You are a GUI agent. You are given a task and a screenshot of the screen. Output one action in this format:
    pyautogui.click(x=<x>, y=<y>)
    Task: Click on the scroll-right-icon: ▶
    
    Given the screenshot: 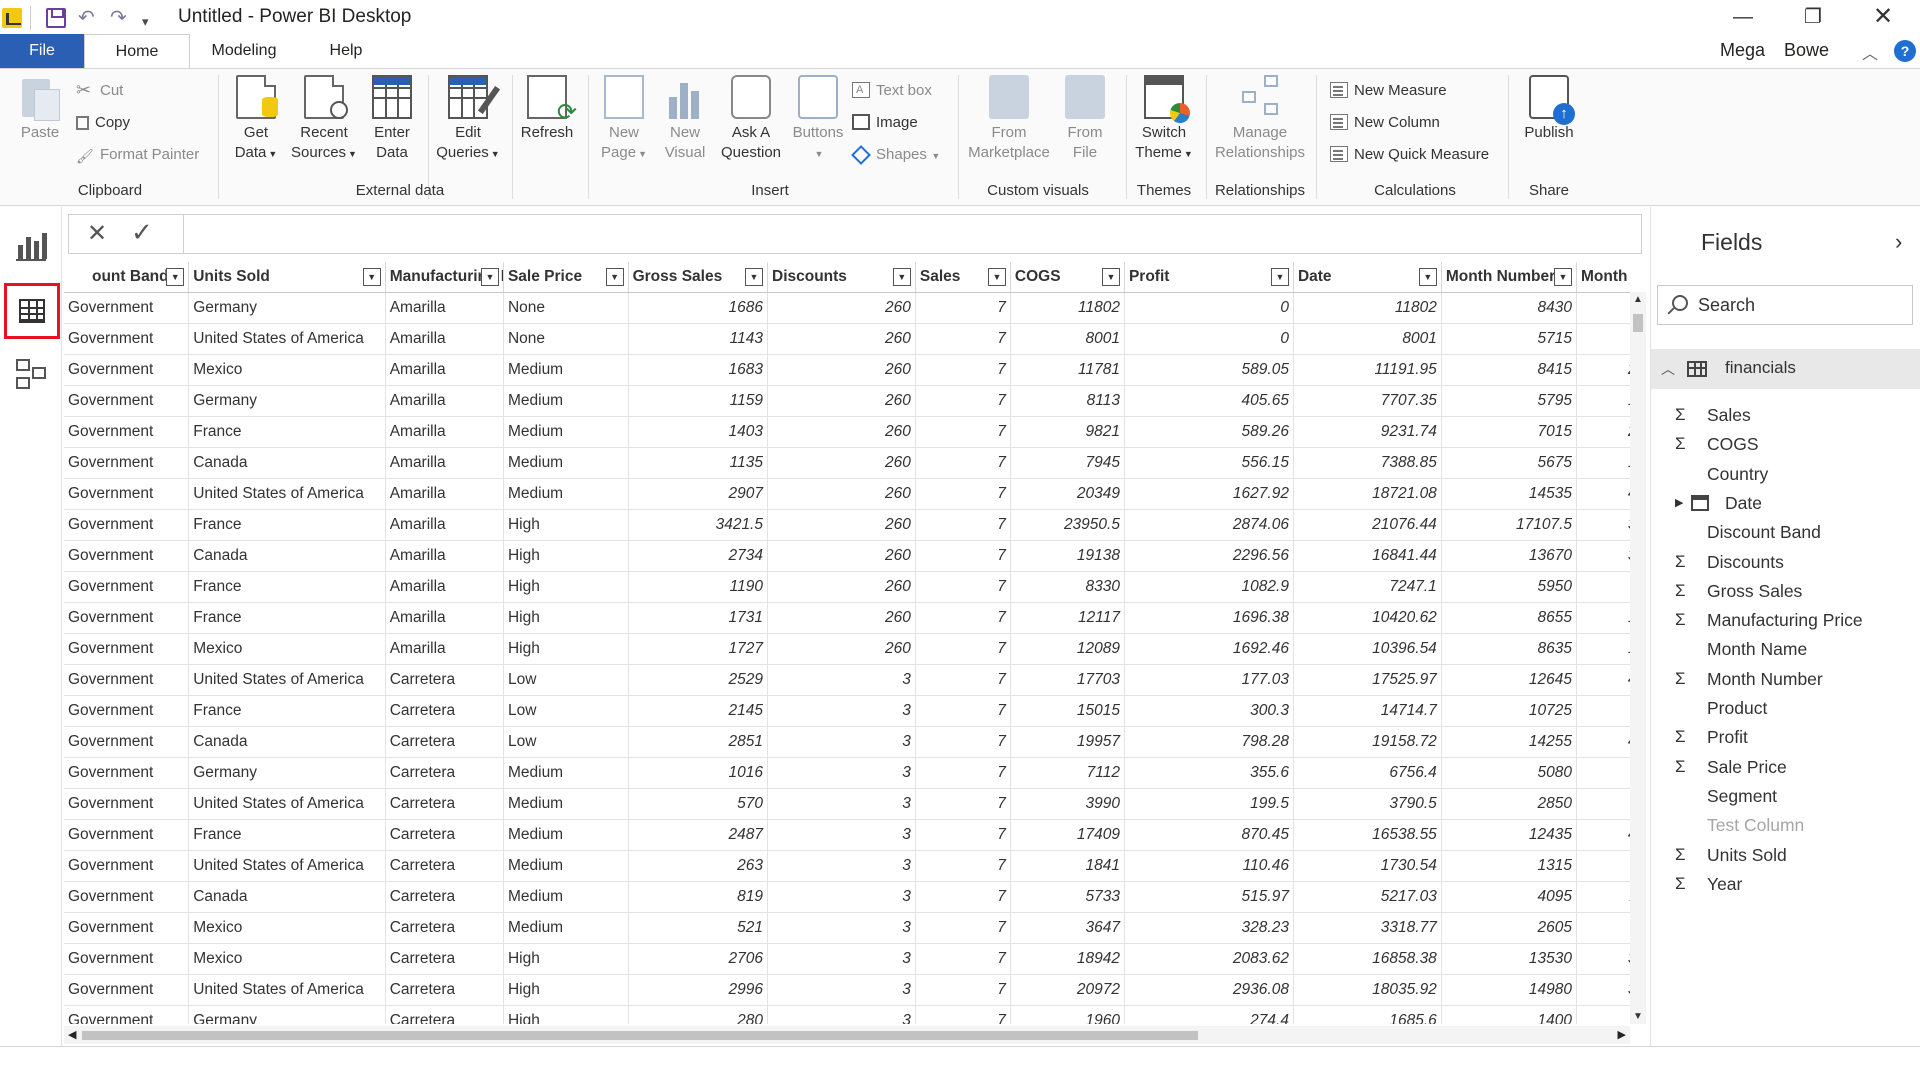 What is the action you would take?
    pyautogui.click(x=1622, y=1034)
    